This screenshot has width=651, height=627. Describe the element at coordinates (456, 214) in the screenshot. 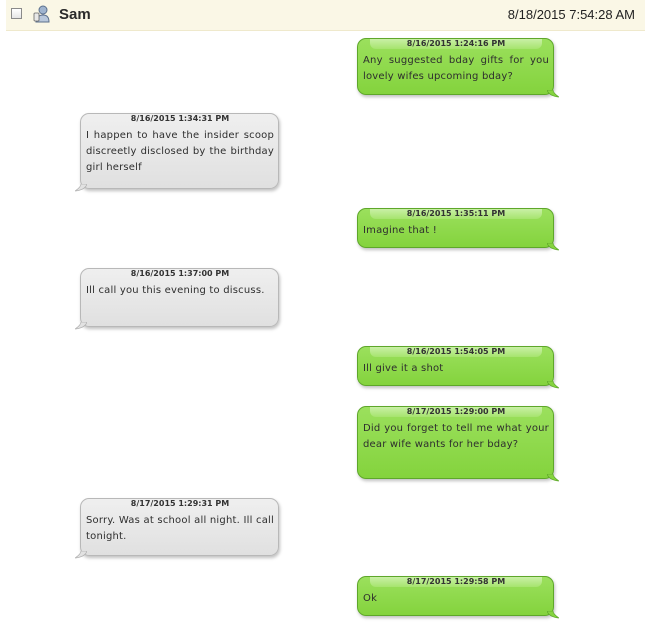

I see `message-timestamp: 8/16/2015 1:35:11 PM` at that location.